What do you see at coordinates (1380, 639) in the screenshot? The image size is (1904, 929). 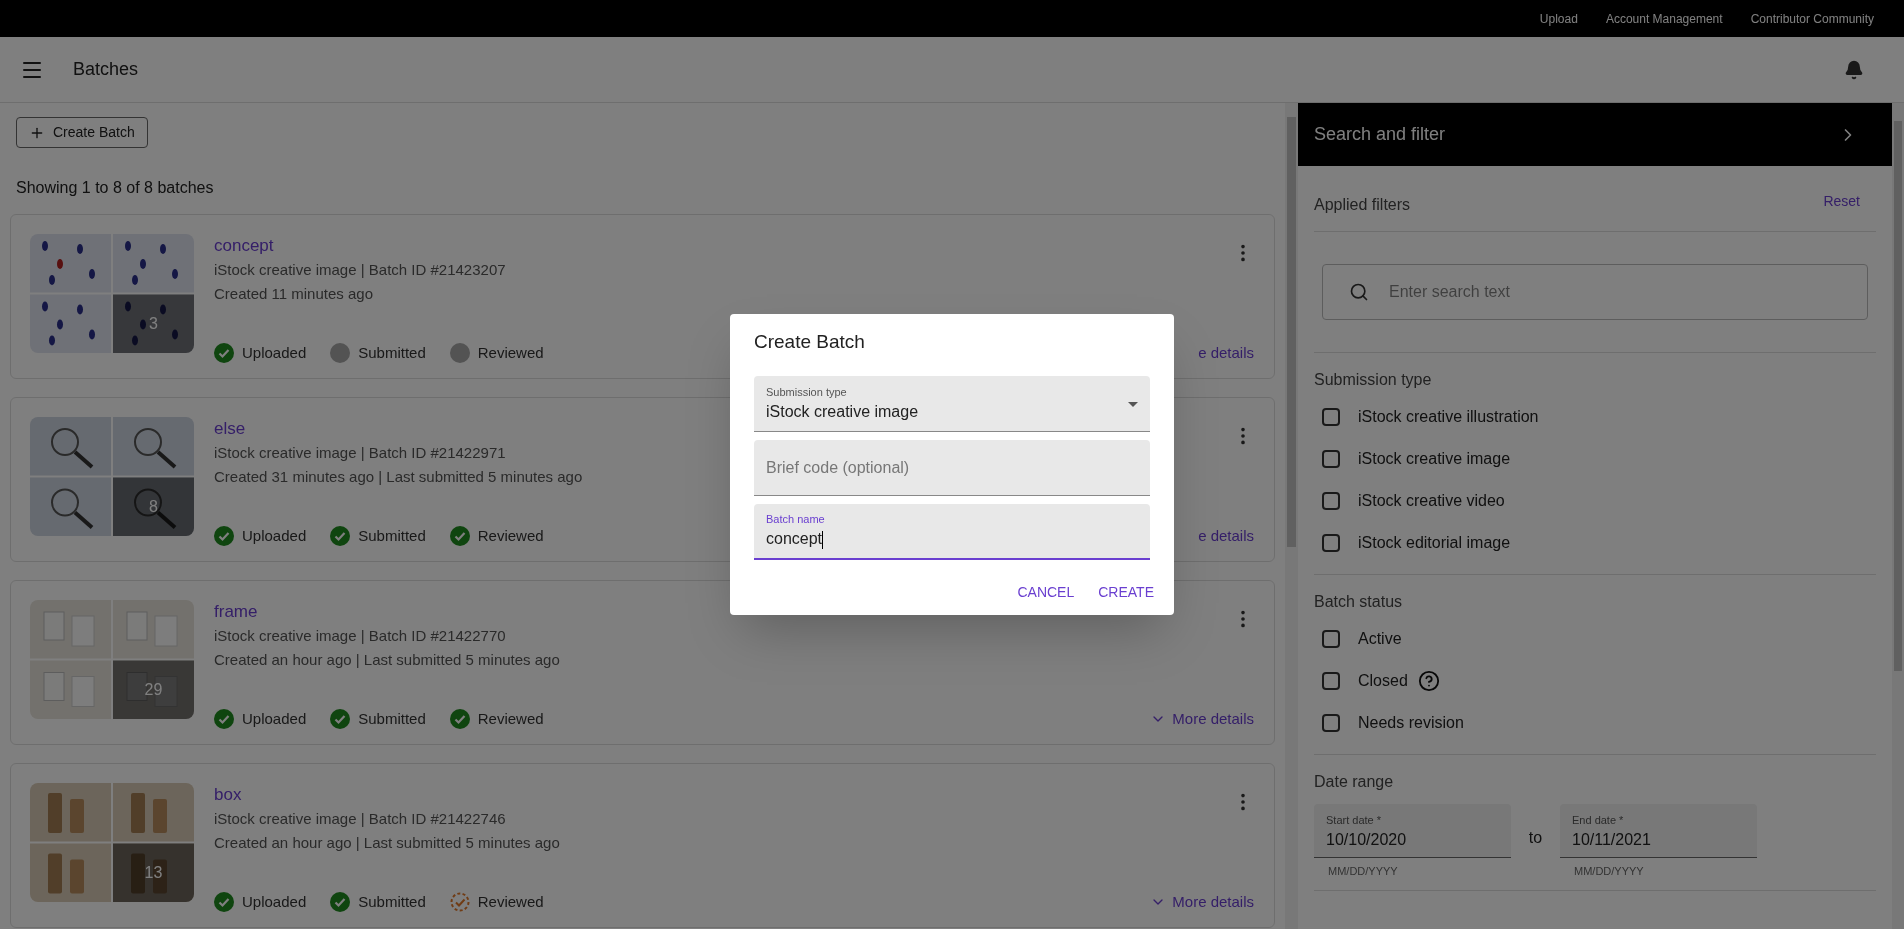 I see `checkbox-label: Active` at bounding box center [1380, 639].